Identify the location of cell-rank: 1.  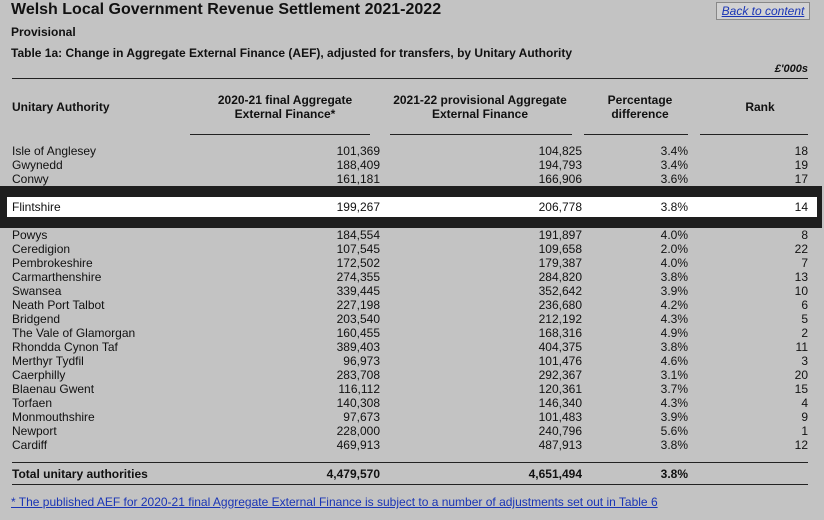
(804, 431).